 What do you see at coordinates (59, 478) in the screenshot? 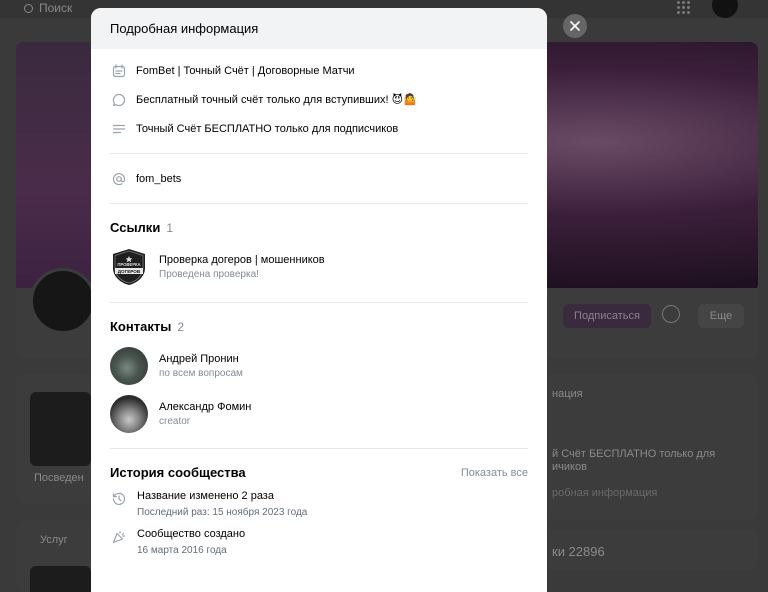
I see `left-card-text: Посведен` at bounding box center [59, 478].